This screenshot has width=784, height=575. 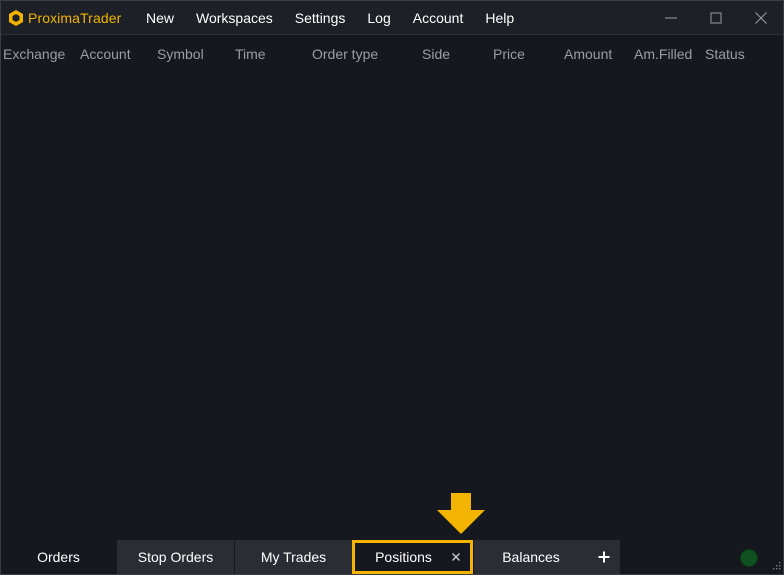 What do you see at coordinates (16, 18) in the screenshot?
I see `proxima-logo-icon` at bounding box center [16, 18].